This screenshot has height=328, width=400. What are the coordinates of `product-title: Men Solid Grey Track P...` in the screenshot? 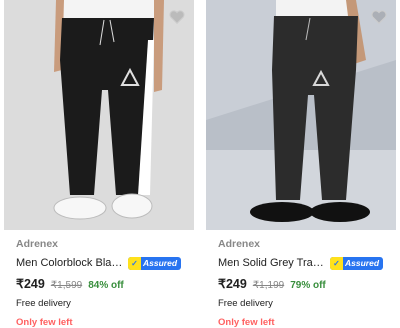 It's located at (273, 263).